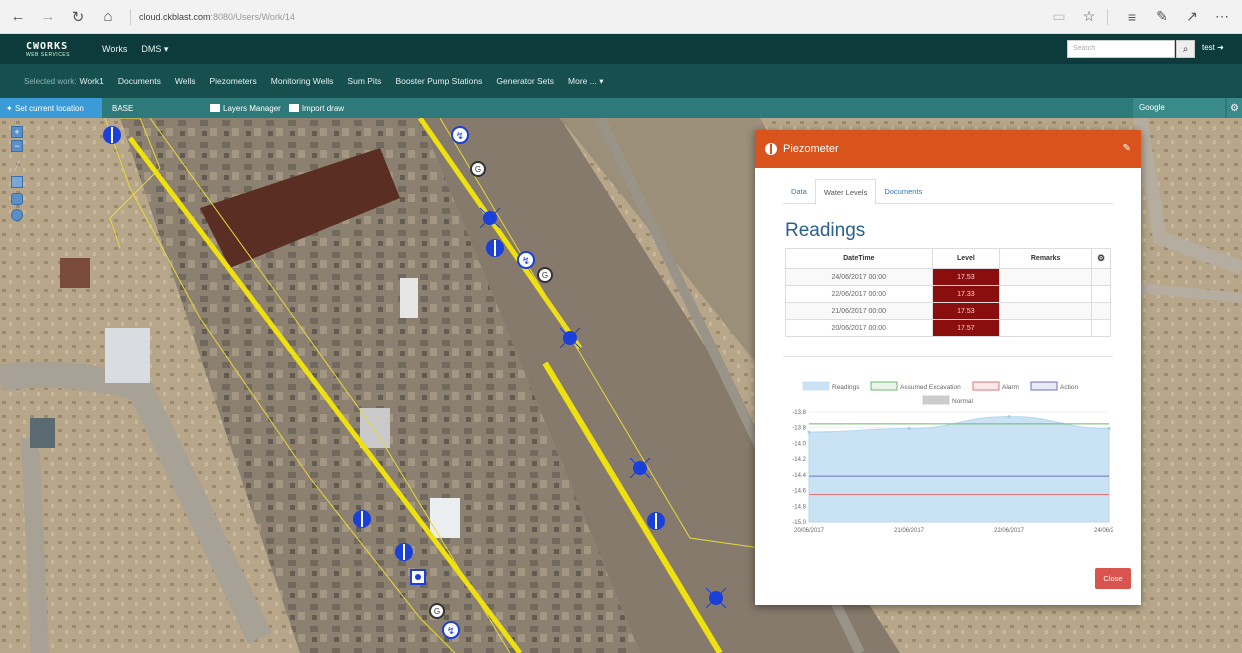 This screenshot has width=1242, height=653. I want to click on nav-more: More ... ▾, so click(585, 81).